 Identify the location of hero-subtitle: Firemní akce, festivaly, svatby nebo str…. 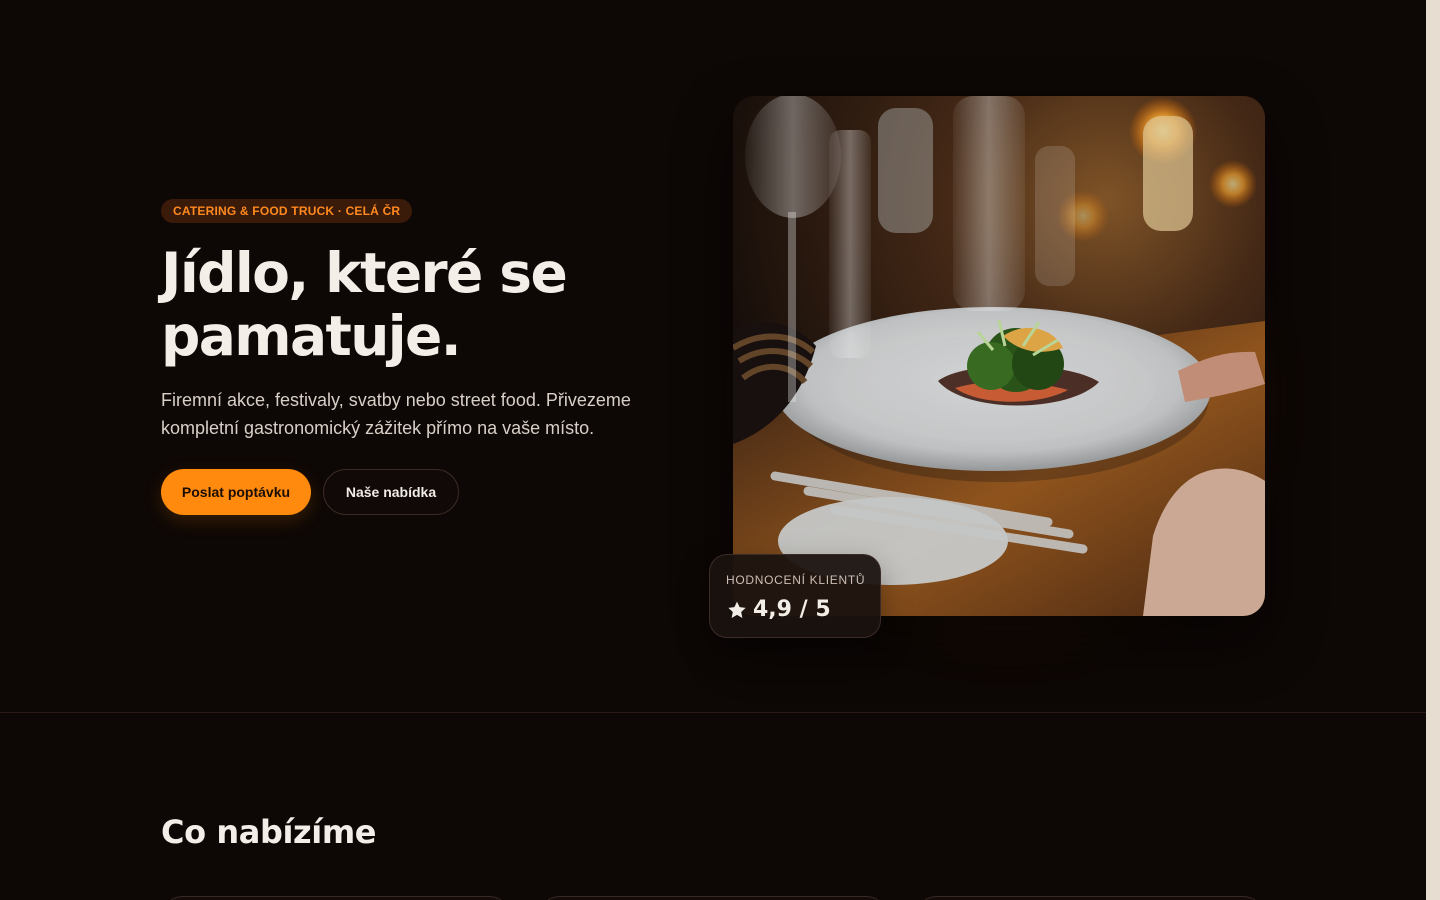
(396, 414).